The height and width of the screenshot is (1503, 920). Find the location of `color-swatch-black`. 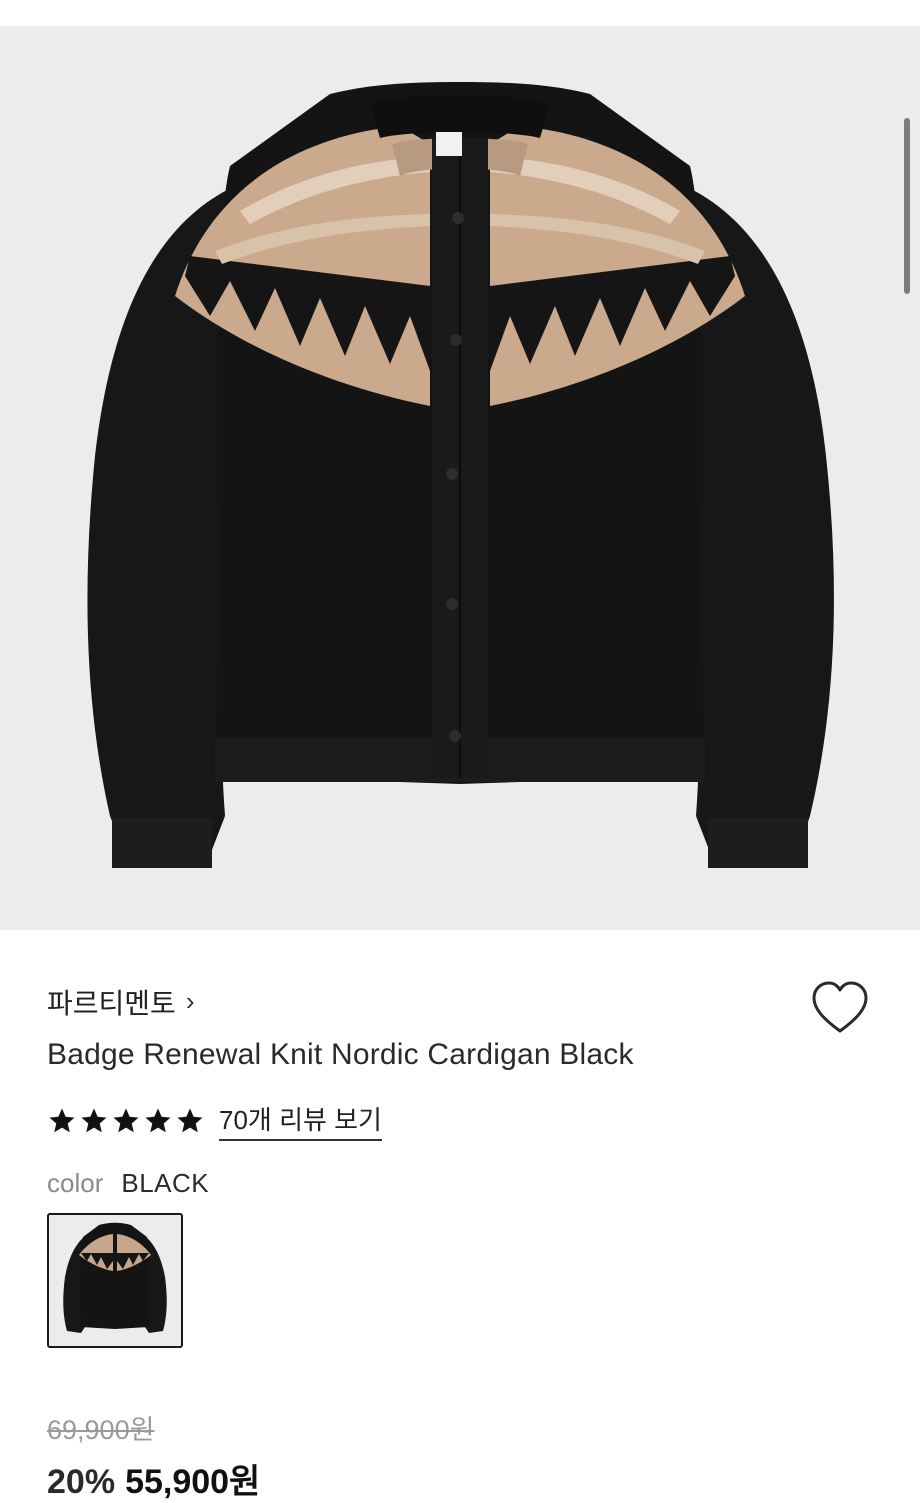

color-swatch-black is located at coordinates (115, 1280).